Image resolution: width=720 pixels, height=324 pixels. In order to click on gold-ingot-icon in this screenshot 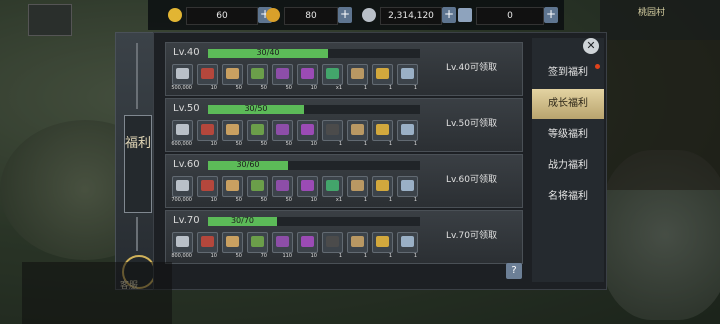, I will do `click(273, 15)`.